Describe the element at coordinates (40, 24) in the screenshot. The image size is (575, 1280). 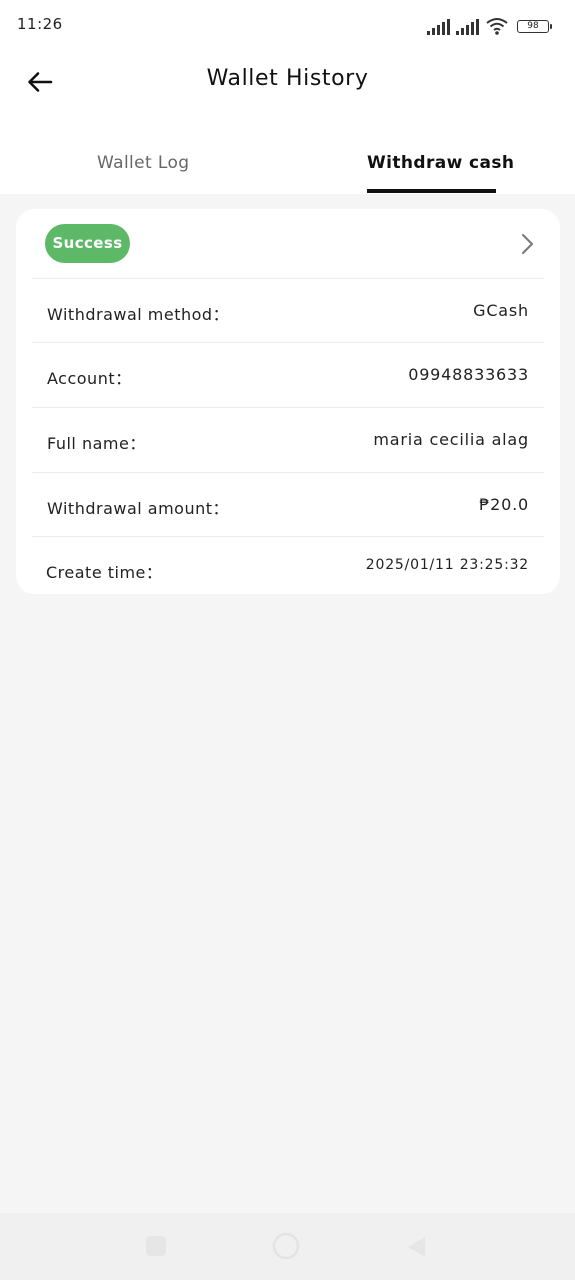
I see `status-time: 11:26` at that location.